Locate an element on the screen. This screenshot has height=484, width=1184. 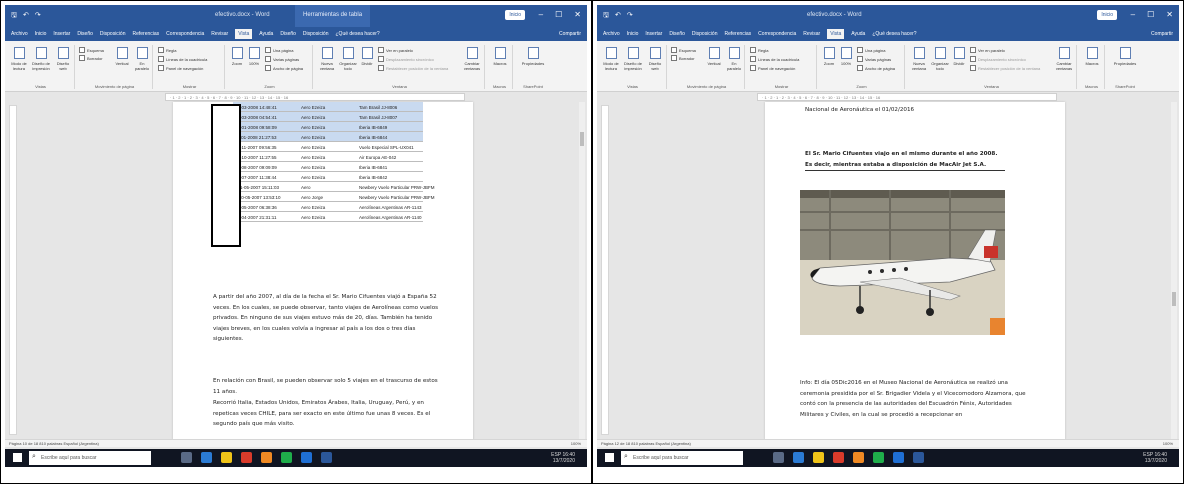
close-icon: ✕ is located at coordinates (577, 14).